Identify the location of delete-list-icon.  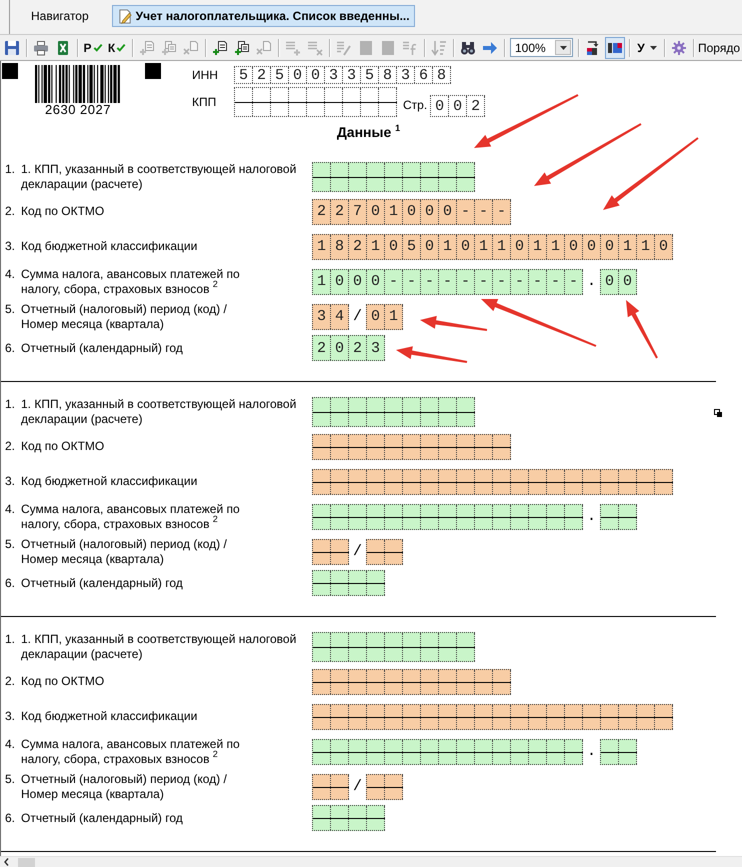
(315, 48).